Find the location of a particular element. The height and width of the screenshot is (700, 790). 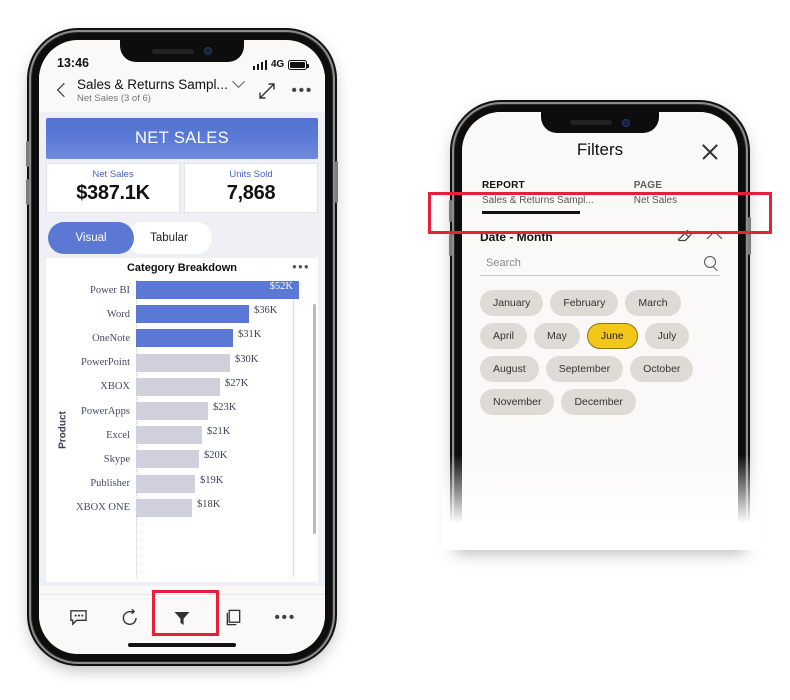

bar-row: Excel $21K is located at coordinates (192, 435).